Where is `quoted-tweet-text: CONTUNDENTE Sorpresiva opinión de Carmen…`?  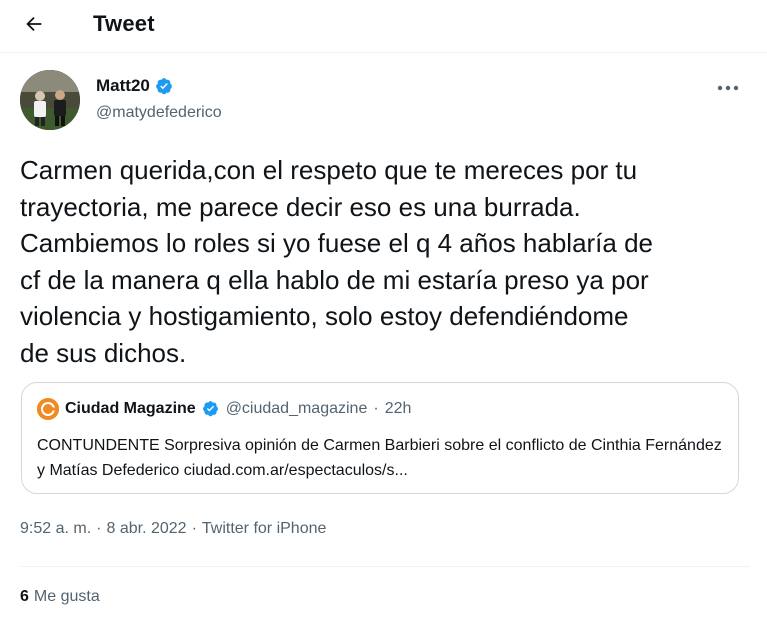
quoted-tweet-text: CONTUNDENTE Sorpresiva opinión de Carmen… is located at coordinates (379, 458).